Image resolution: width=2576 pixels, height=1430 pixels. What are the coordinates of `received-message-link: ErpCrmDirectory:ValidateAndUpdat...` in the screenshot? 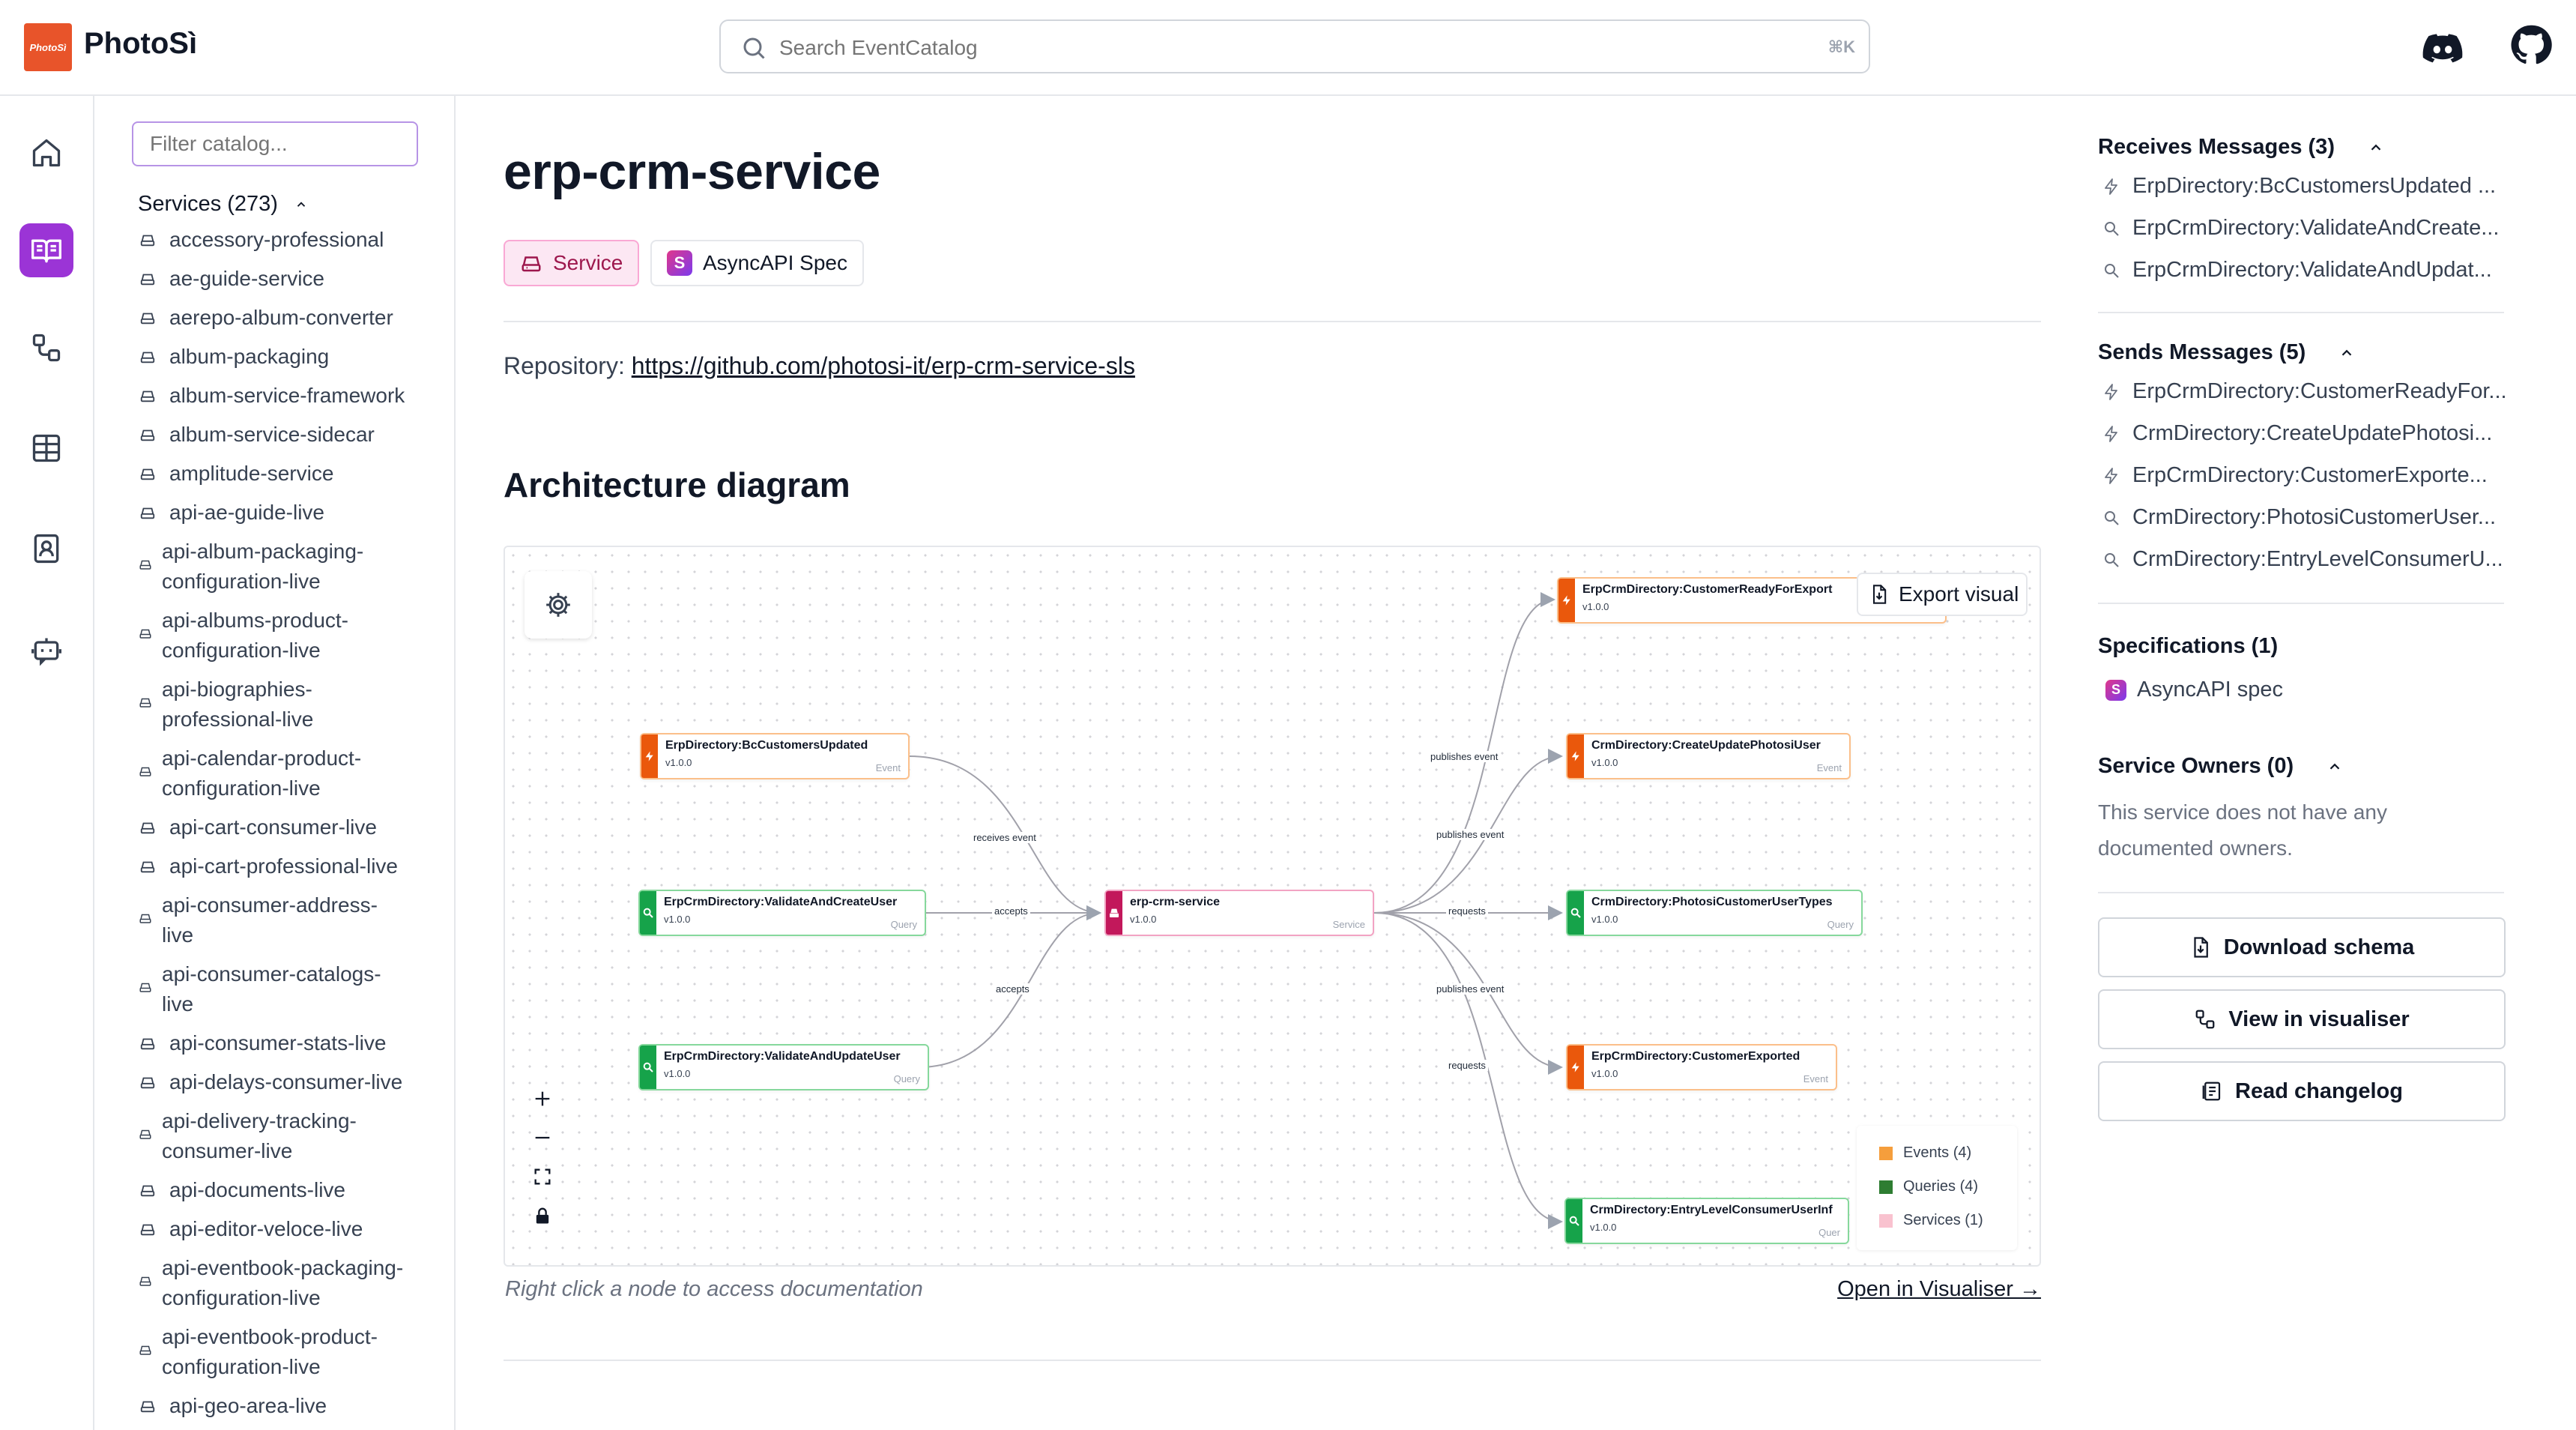 It's located at (2297, 270).